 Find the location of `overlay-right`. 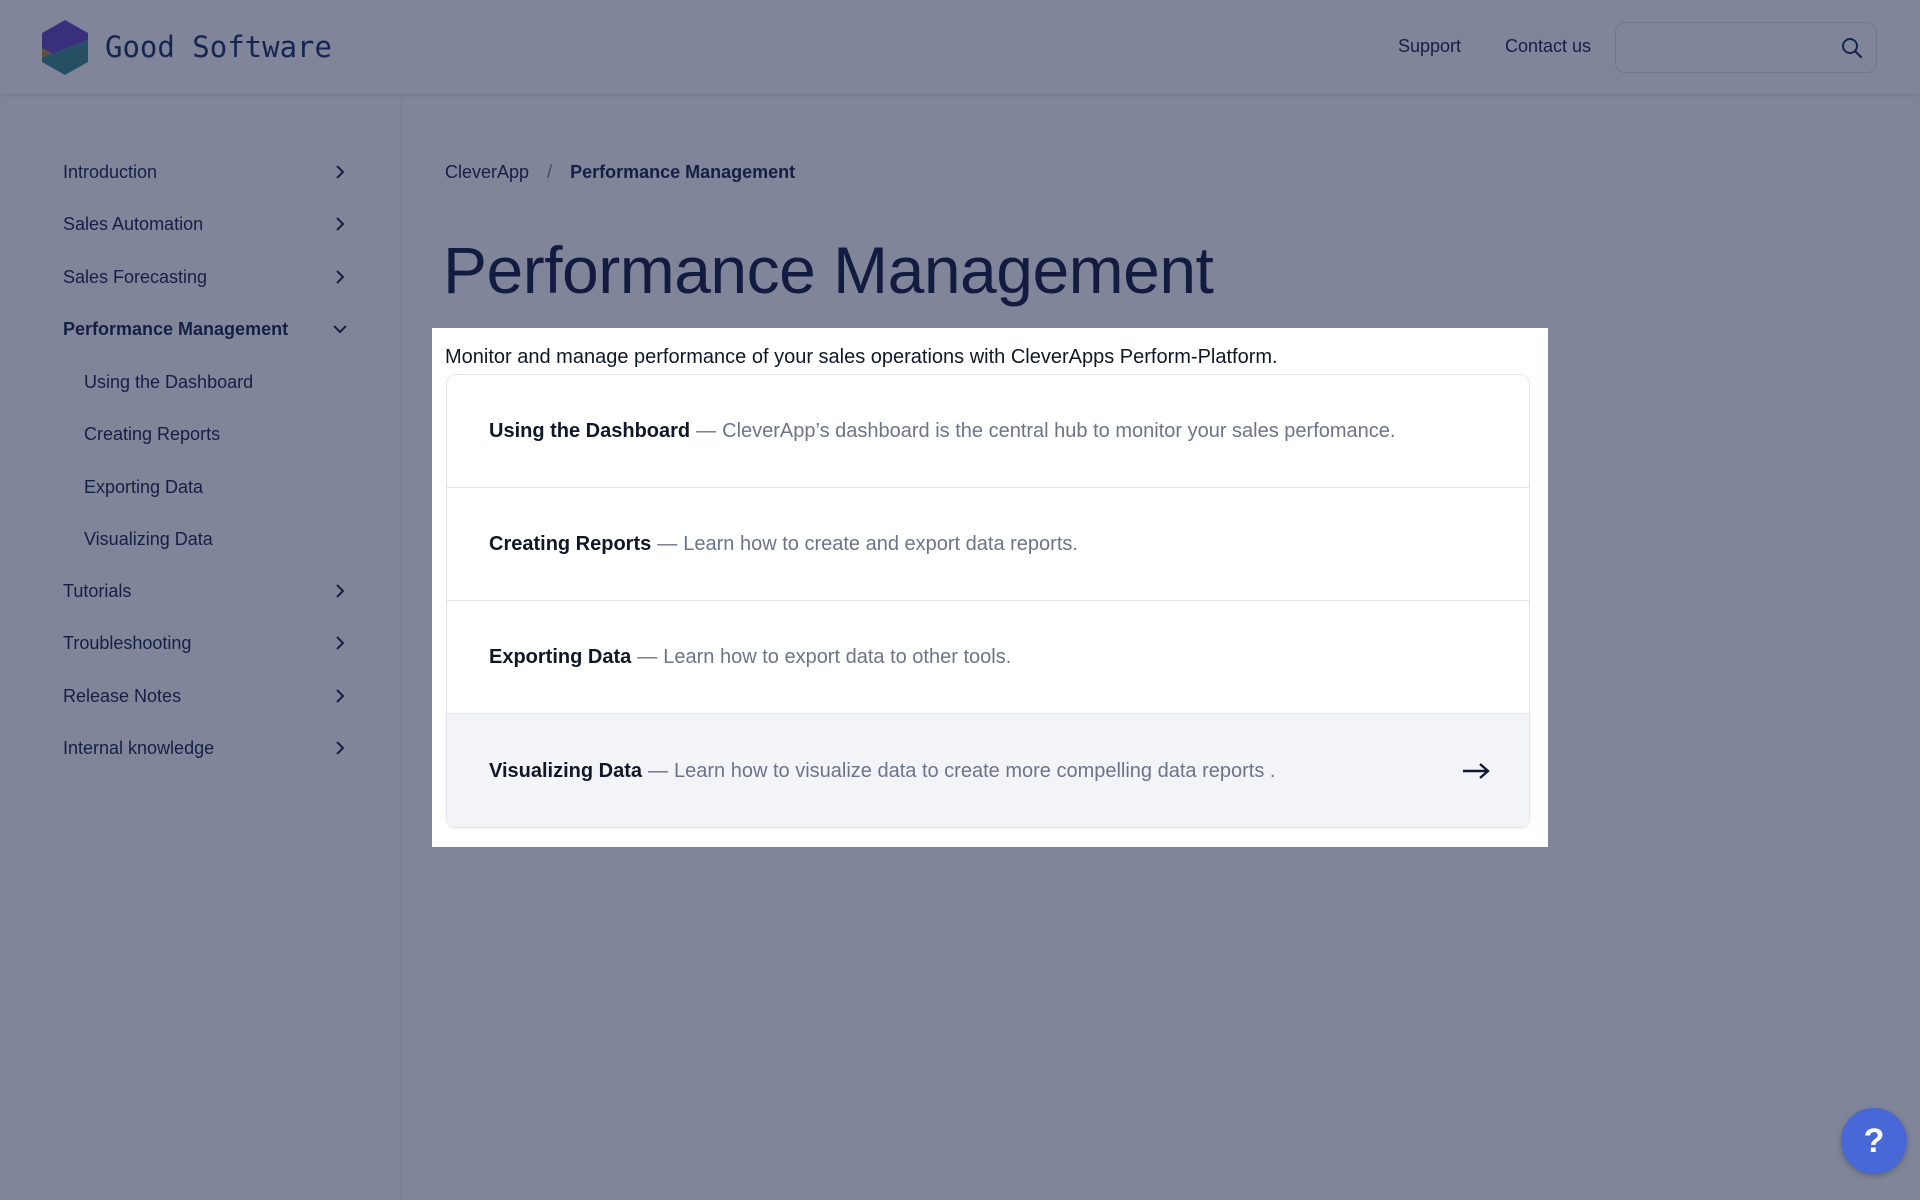

overlay-right is located at coordinates (1734, 587).